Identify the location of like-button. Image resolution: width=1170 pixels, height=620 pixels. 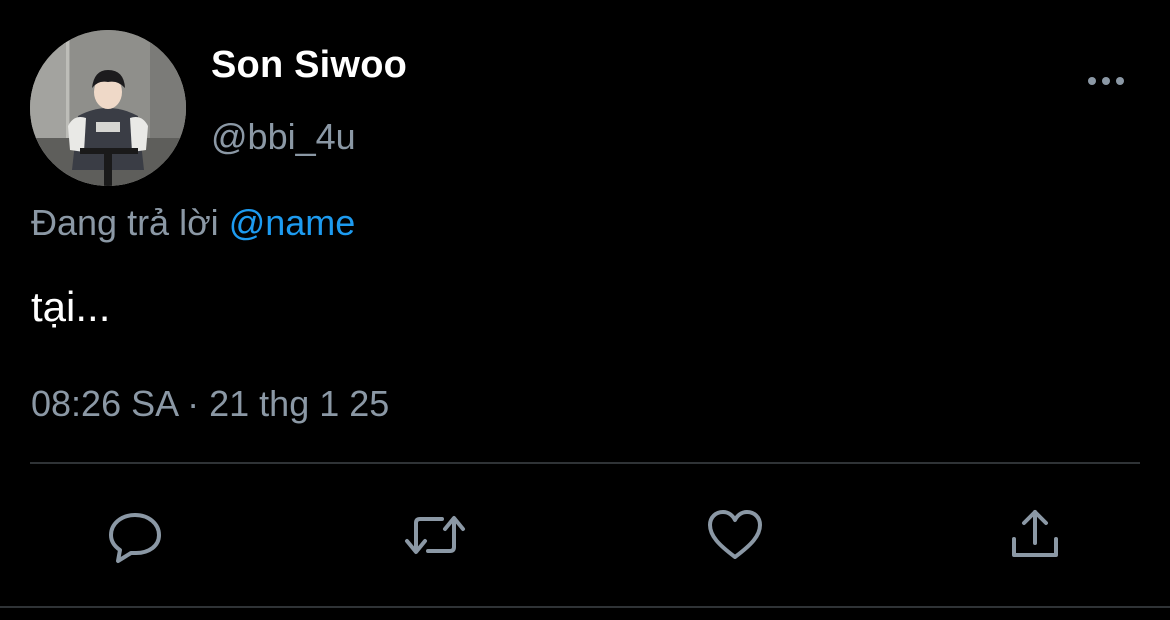
(735, 535).